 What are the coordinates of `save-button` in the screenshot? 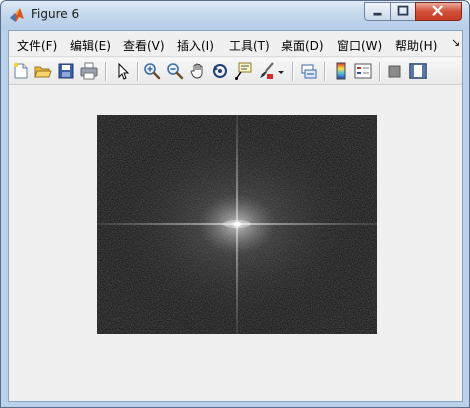 It's located at (66, 71).